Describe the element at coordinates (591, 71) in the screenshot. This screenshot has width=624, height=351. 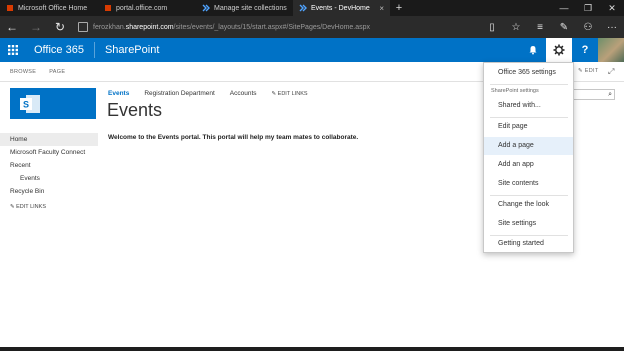
I see `edit-label: EDIT` at that location.